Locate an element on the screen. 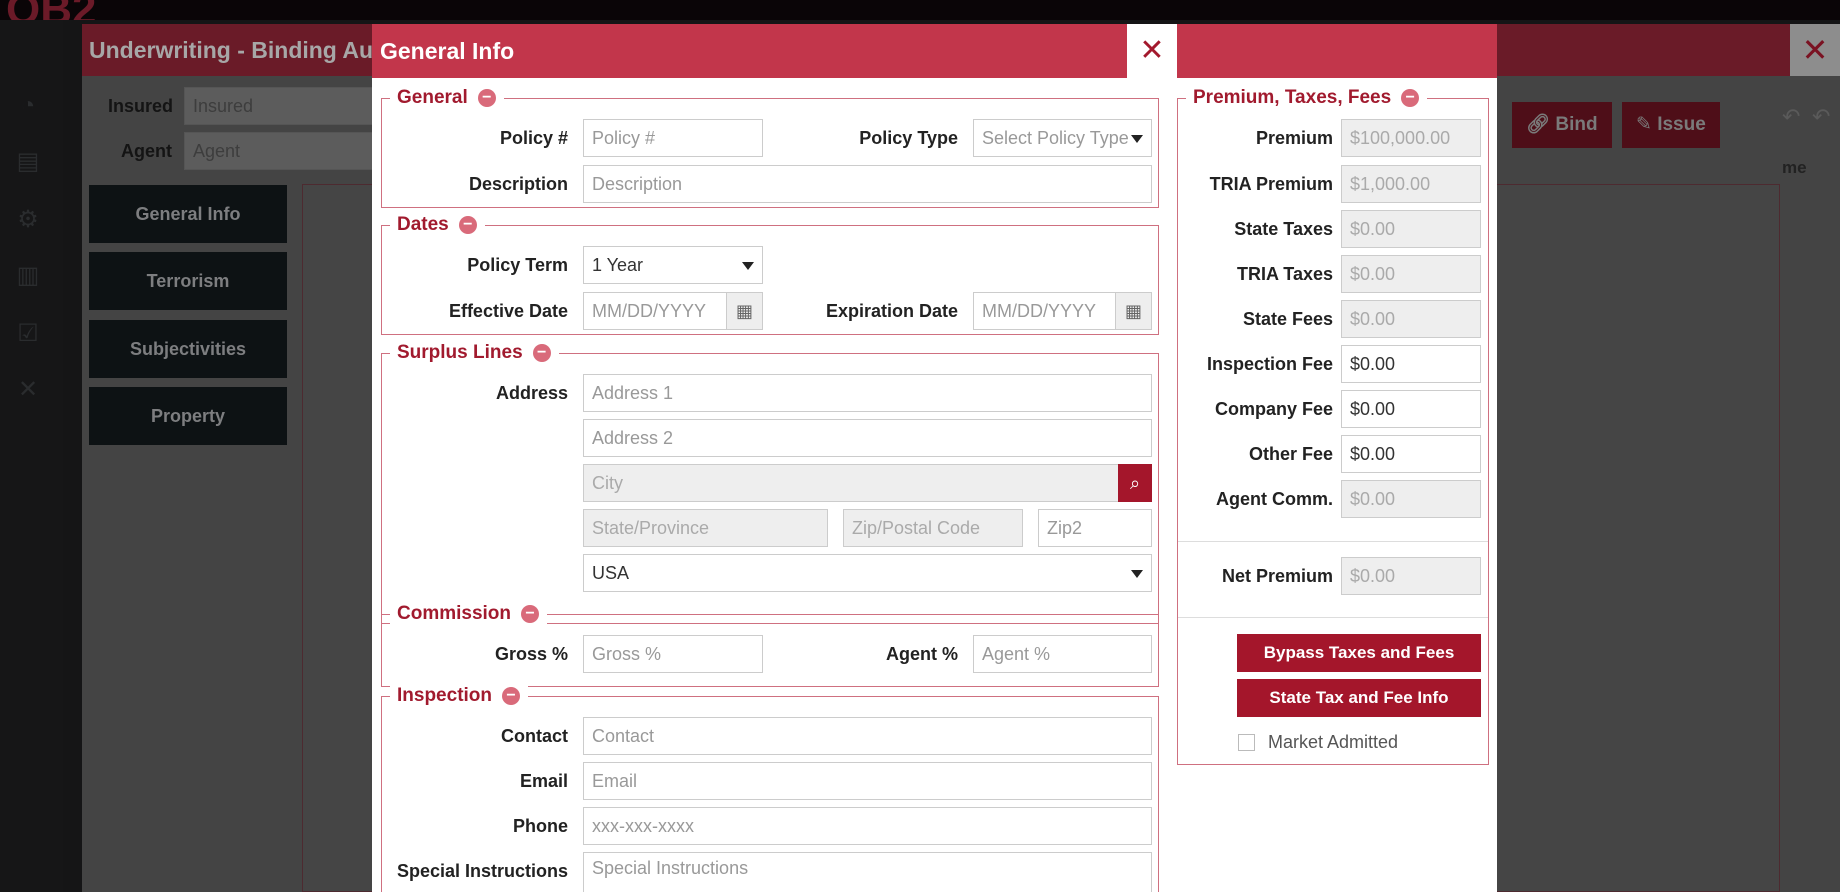 This screenshot has height=892, width=1840. agent-label: Agent is located at coordinates (146, 151).